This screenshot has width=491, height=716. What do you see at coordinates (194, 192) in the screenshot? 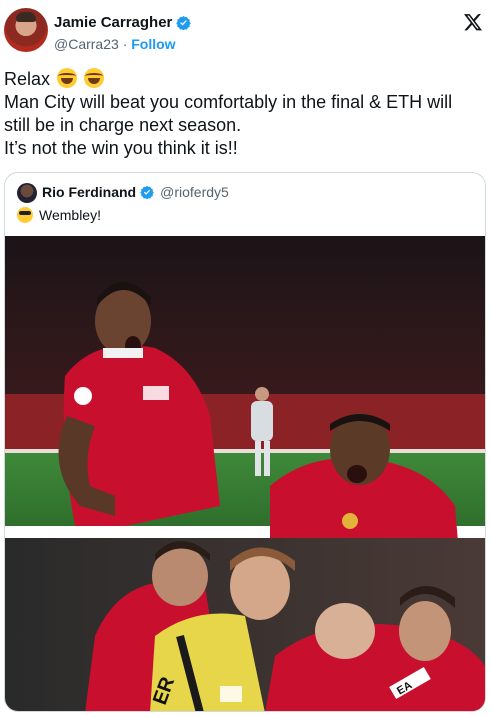
I see `quoted-author-handle: @rioferdy5` at bounding box center [194, 192].